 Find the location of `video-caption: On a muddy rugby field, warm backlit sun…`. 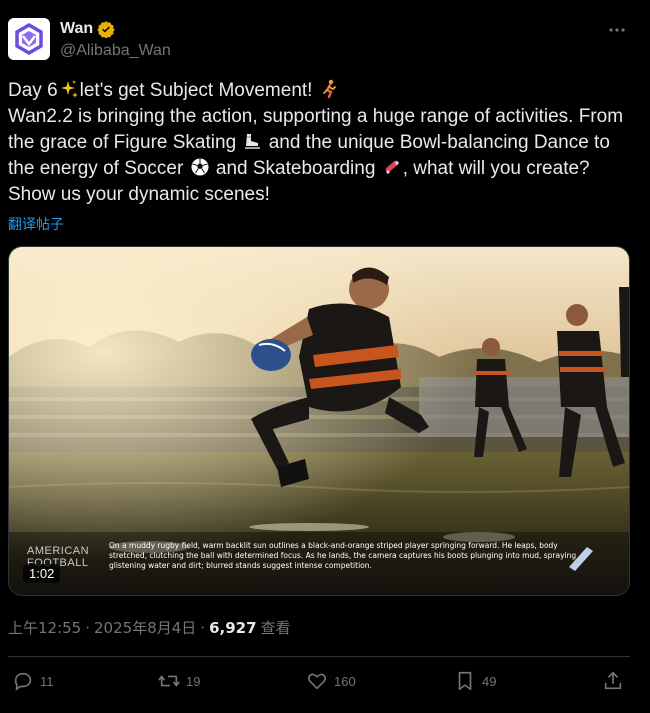

video-caption: On a muddy rugby field, warm backlit sun… is located at coordinates (343, 555).